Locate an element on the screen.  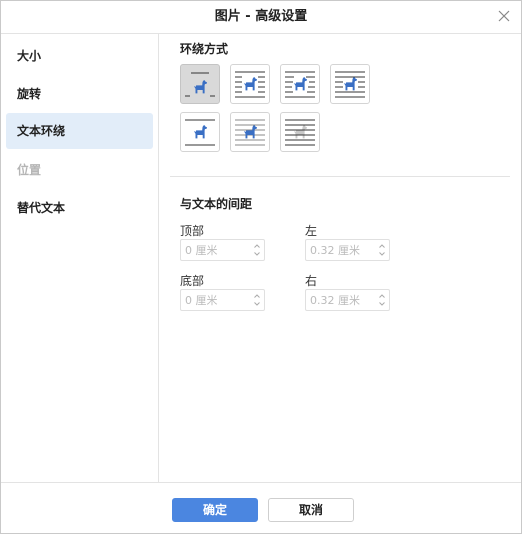
sidebar-item-size: 大小 is located at coordinates (79, 56).